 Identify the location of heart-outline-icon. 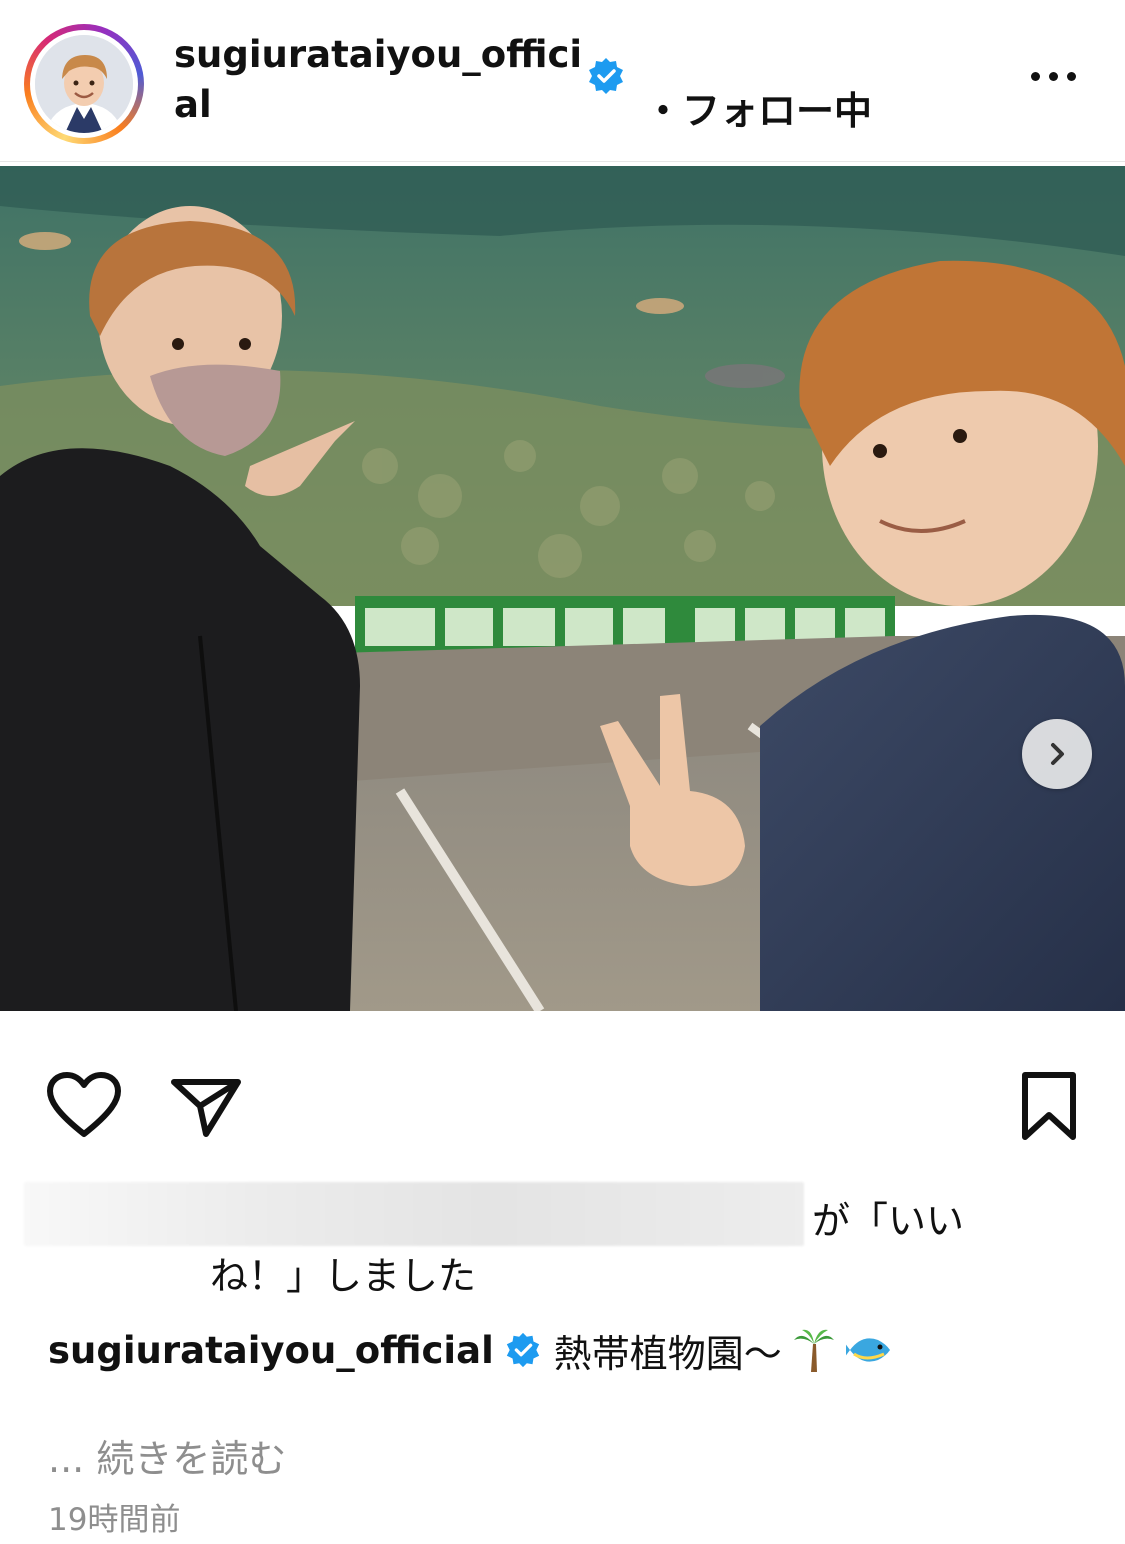
(84, 1104).